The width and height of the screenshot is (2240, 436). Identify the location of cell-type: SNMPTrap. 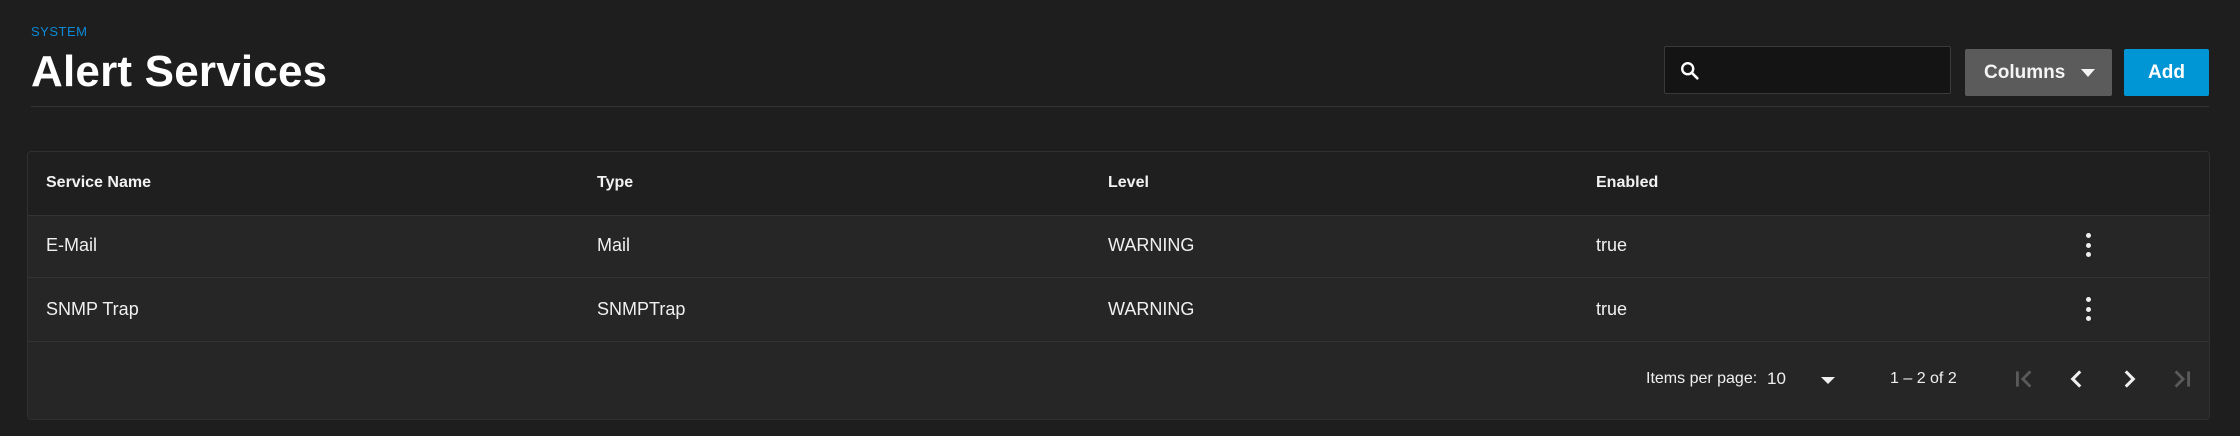
(641, 309).